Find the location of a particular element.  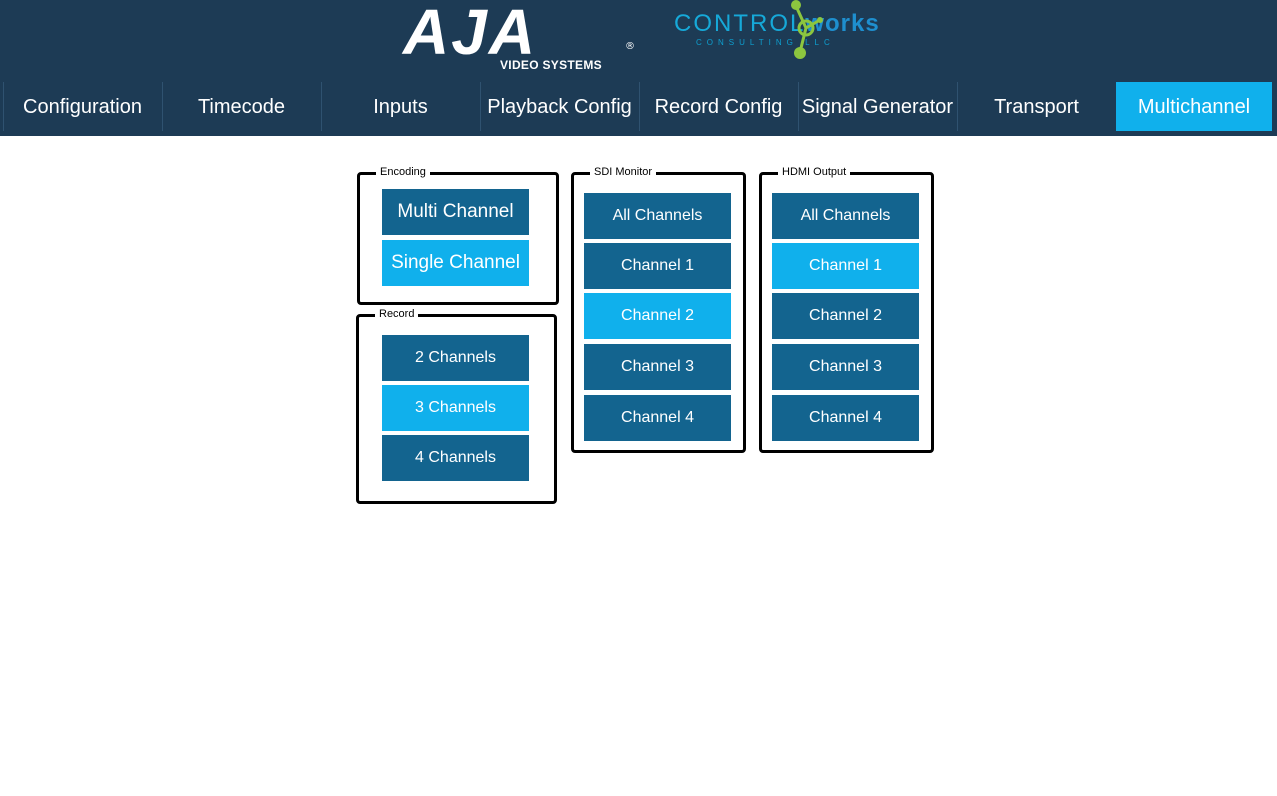

record-2-channels-button: 2 Channels is located at coordinates (455, 358).